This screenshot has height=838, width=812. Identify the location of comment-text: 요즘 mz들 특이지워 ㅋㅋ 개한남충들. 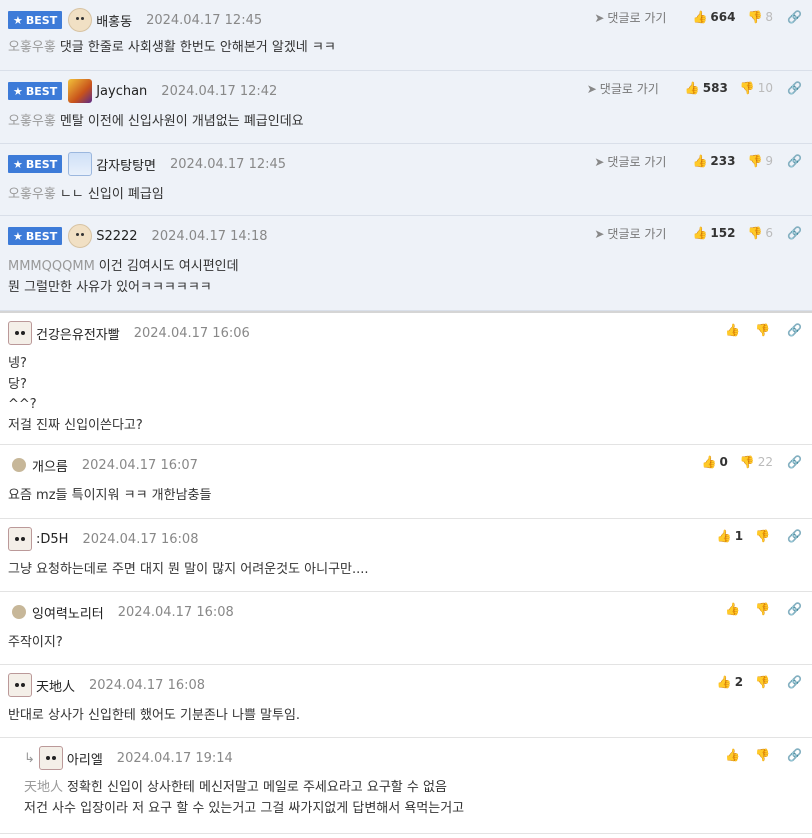
(109, 496).